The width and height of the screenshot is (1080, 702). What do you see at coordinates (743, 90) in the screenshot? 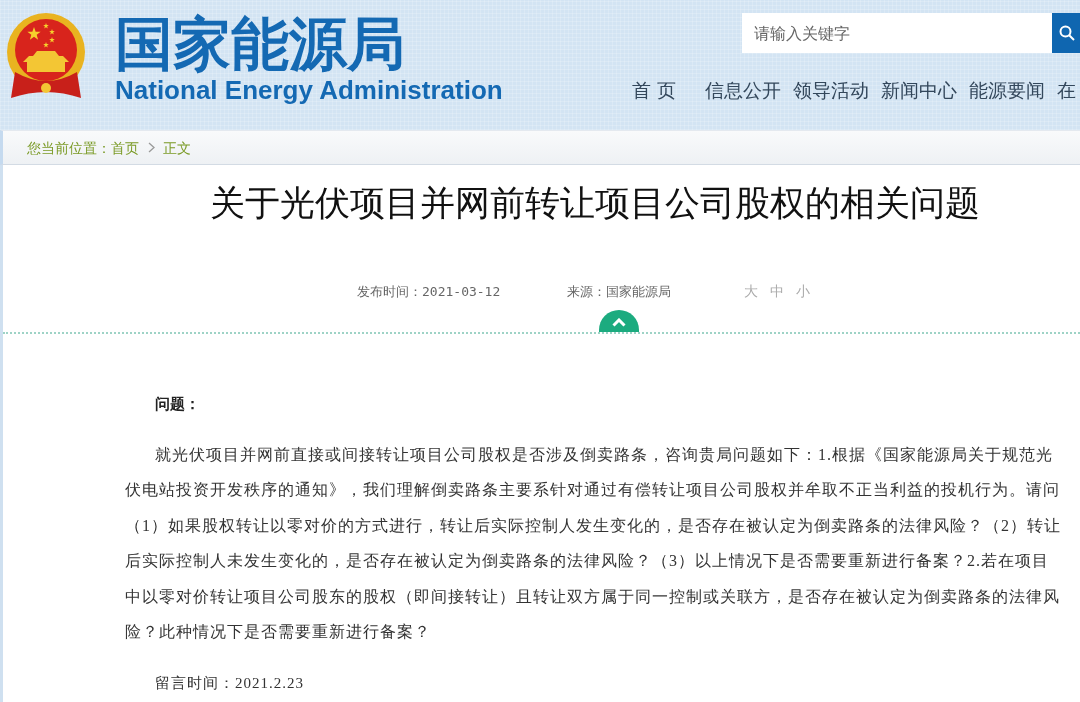
I see `nav-item: 信息公开` at bounding box center [743, 90].